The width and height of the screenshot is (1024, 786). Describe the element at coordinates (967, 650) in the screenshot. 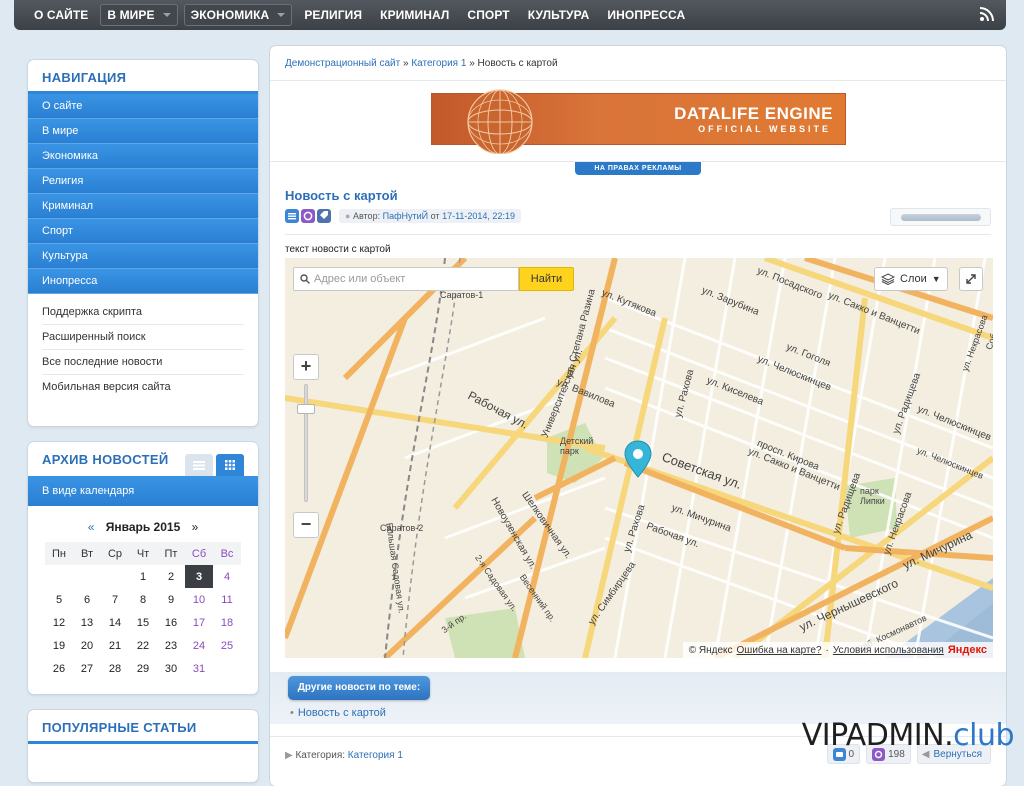

I see `yandex-logo: Яндекс` at that location.